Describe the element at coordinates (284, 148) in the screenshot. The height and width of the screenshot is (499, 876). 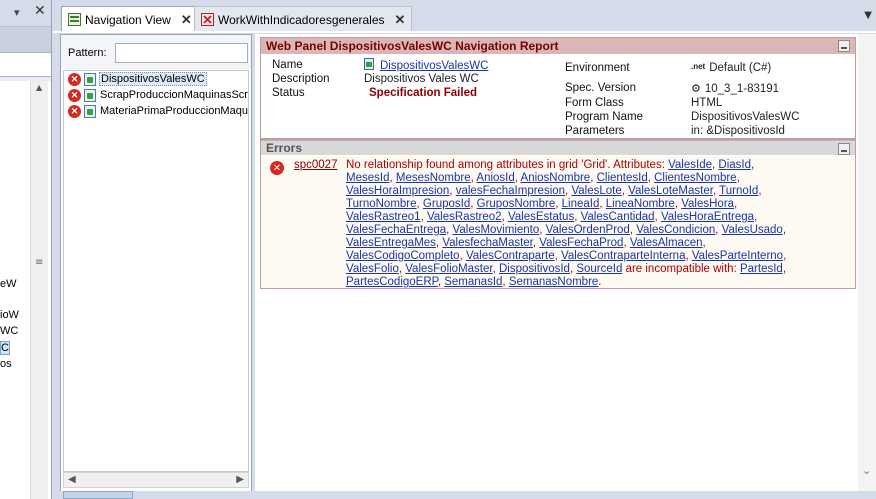
I see `errors-title: Errors` at that location.